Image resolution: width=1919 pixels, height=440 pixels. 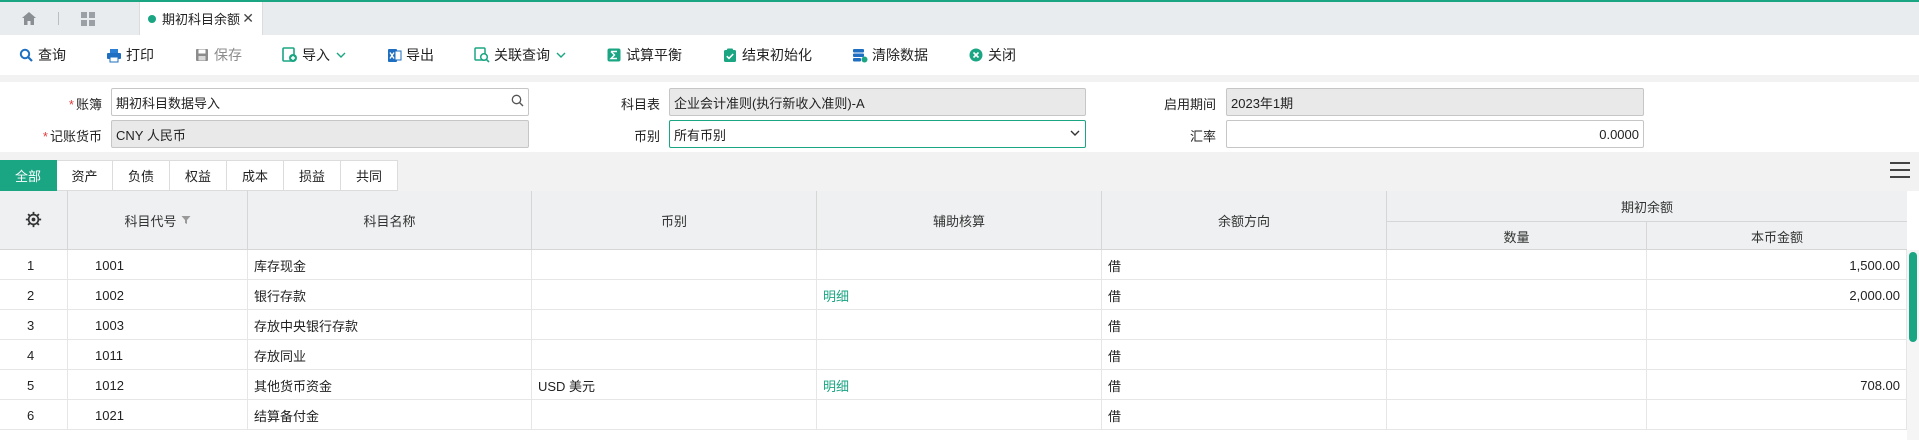 I want to click on toolbar: 查询 打印 保存 导入 导出 关联查询 试算平衡 结束初始化 清除数据 关闭, so click(x=959, y=55).